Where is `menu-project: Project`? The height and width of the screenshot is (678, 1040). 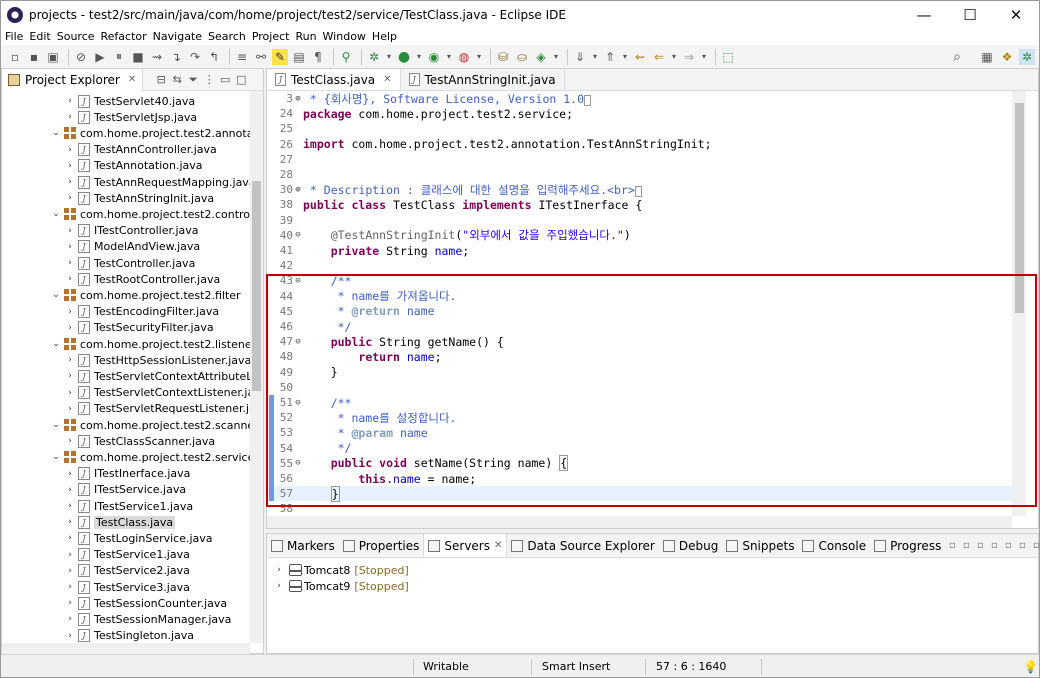
menu-project: Project is located at coordinates (271, 36).